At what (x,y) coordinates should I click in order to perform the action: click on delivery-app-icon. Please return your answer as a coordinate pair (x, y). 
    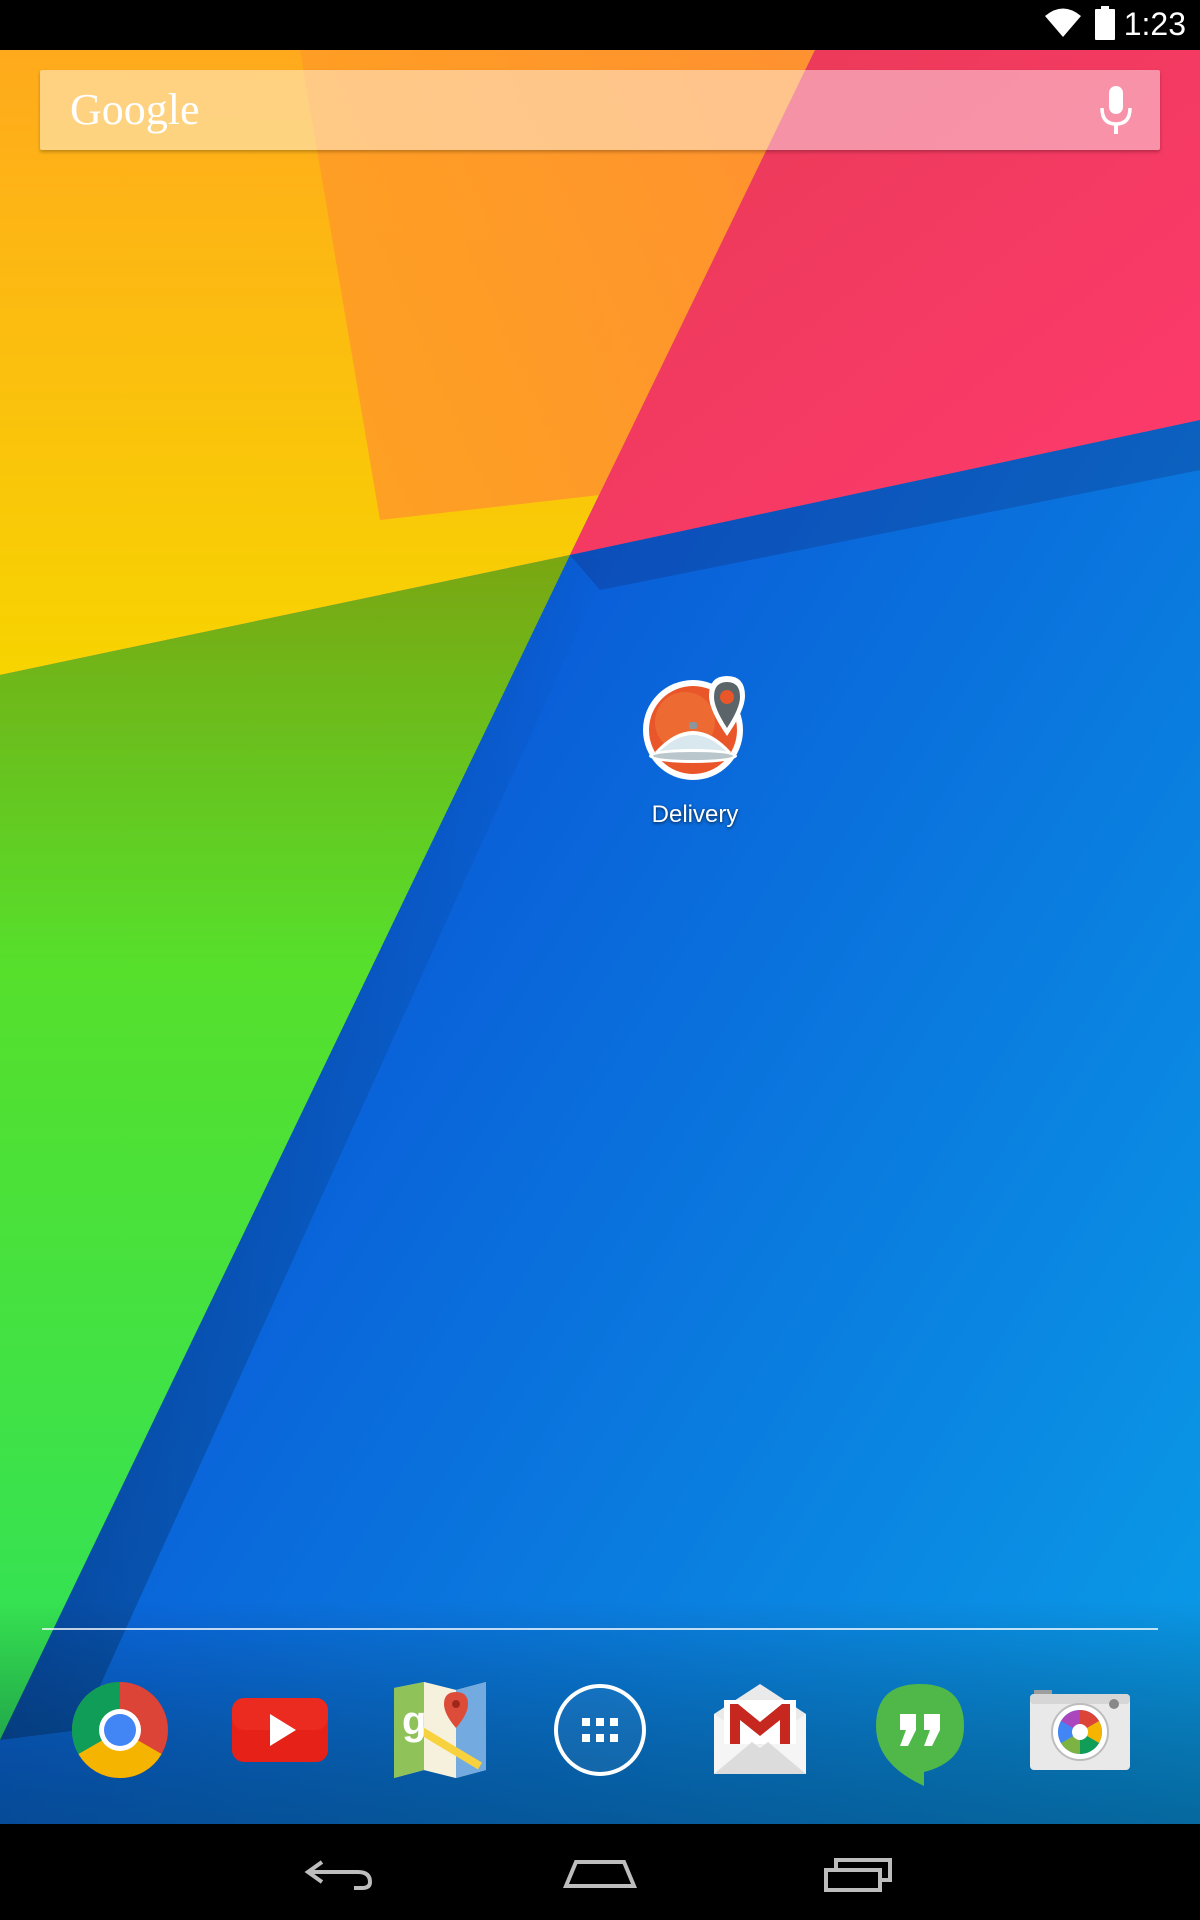
    Looking at the image, I should click on (695, 732).